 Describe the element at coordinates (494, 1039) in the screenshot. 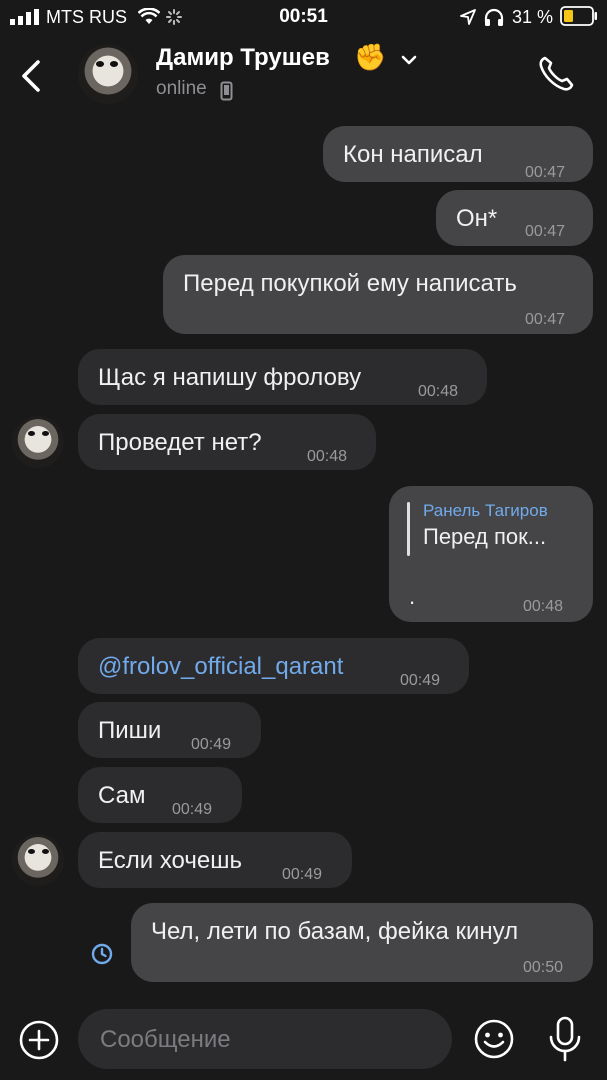

I see `smile-icon` at that location.